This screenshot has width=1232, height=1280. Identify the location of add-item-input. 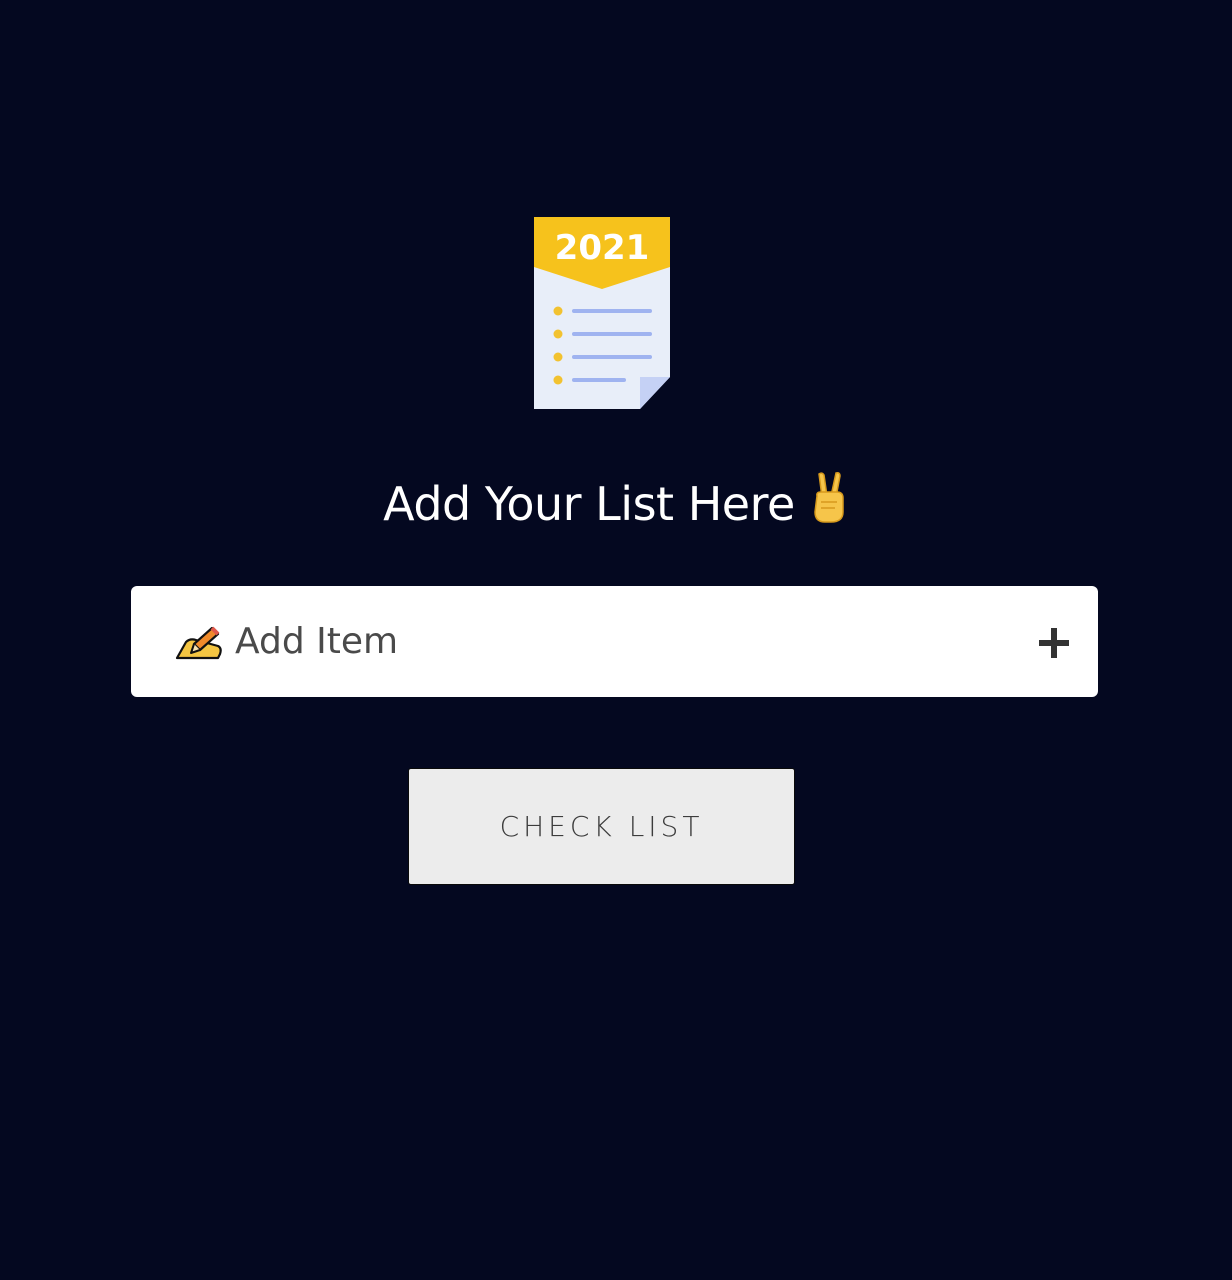
(615, 641).